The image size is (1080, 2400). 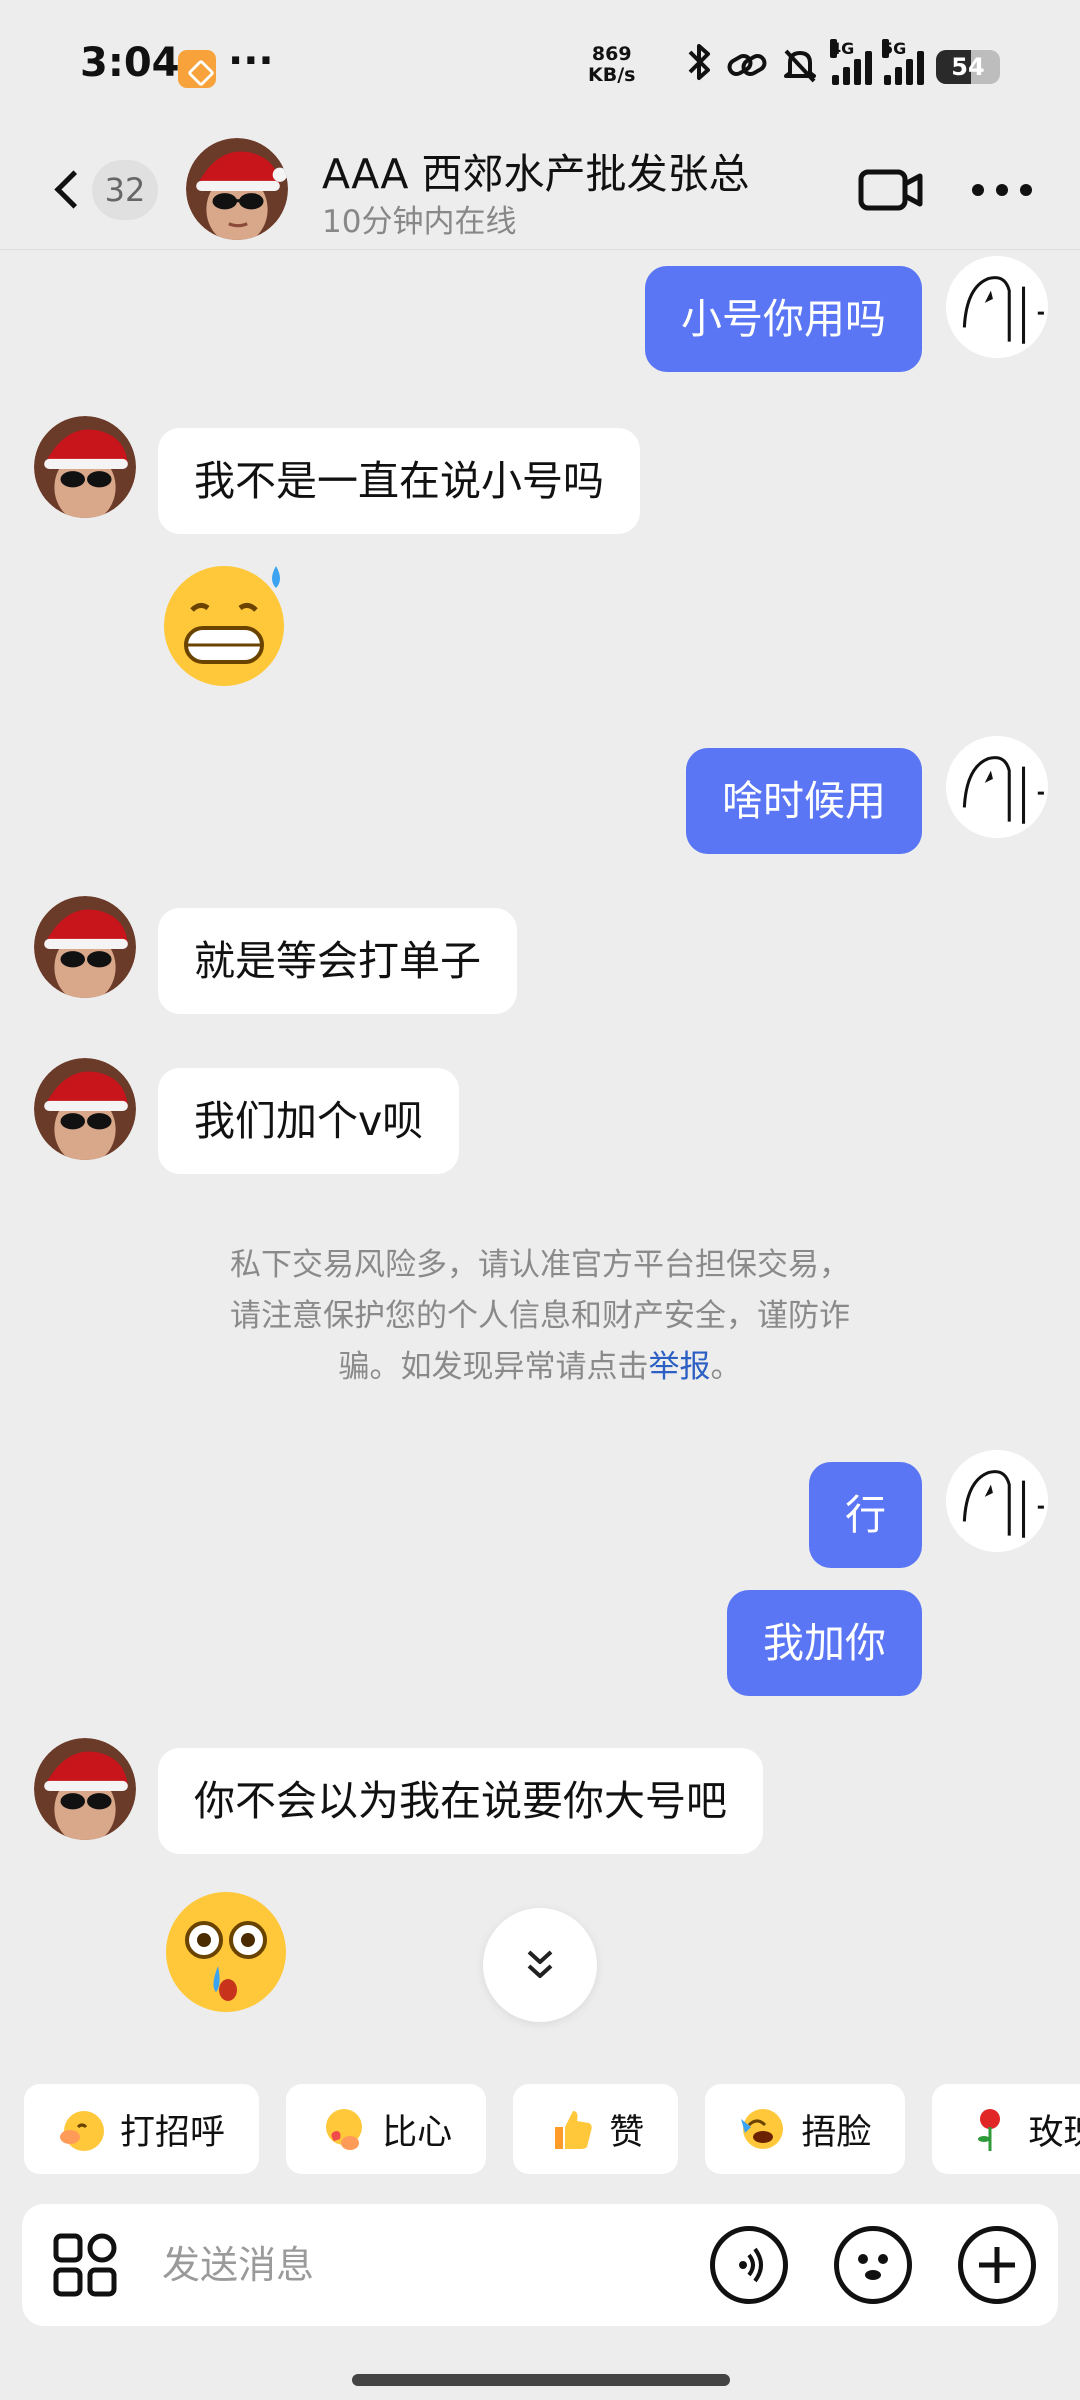 I want to click on notice-line: 骗。如发现异常请点击举报。, so click(x=540, y=1367).